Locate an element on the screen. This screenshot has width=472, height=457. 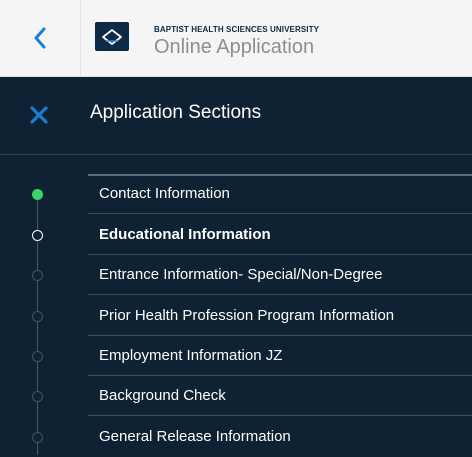
close-icon is located at coordinates (39, 115).